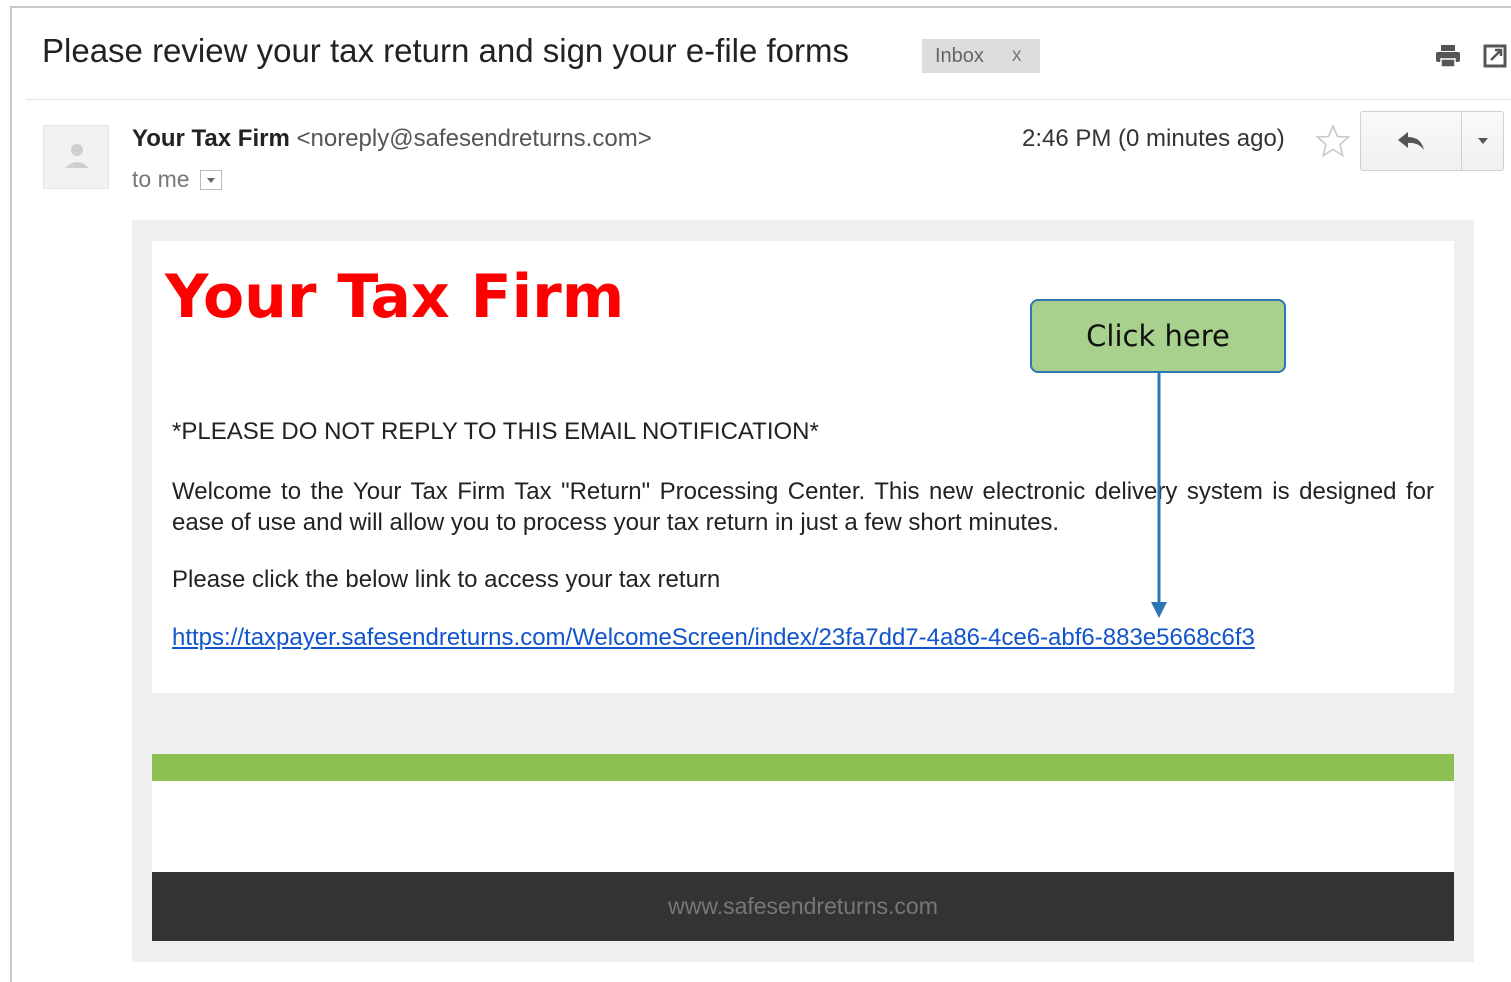 The image size is (1511, 982). I want to click on header-divider, so click(768, 99).